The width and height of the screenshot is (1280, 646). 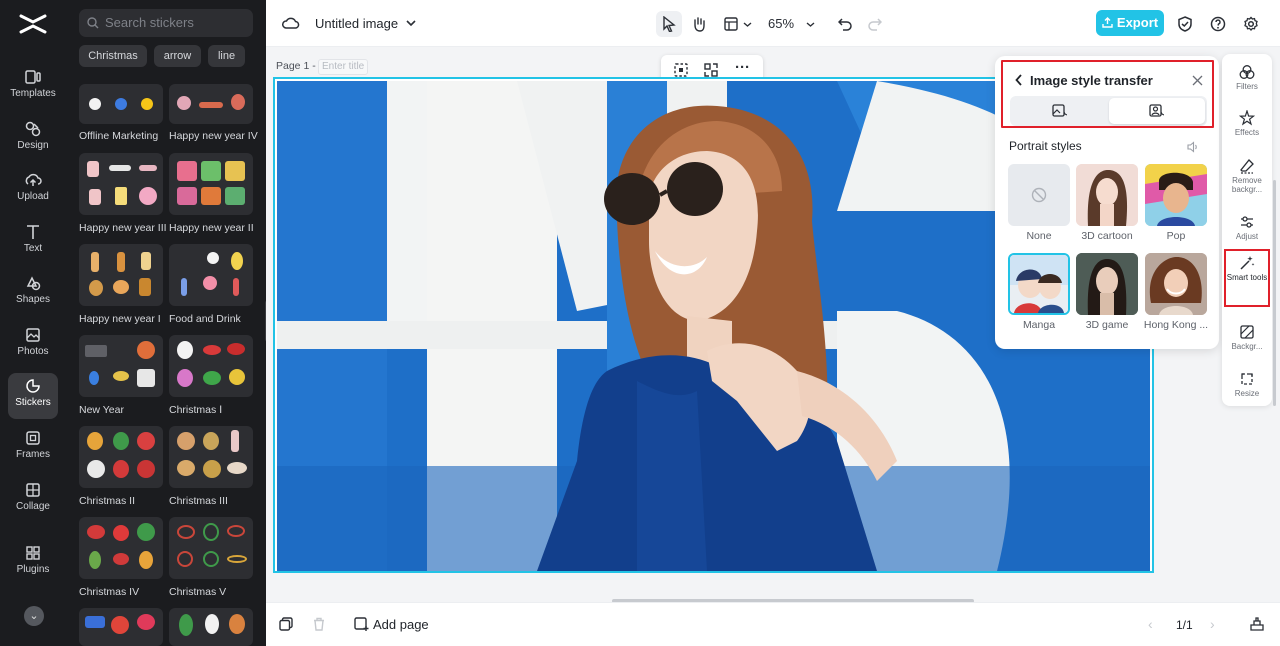 I want to click on sticker-group-caption: Christmas Ⅰ, so click(x=196, y=410).